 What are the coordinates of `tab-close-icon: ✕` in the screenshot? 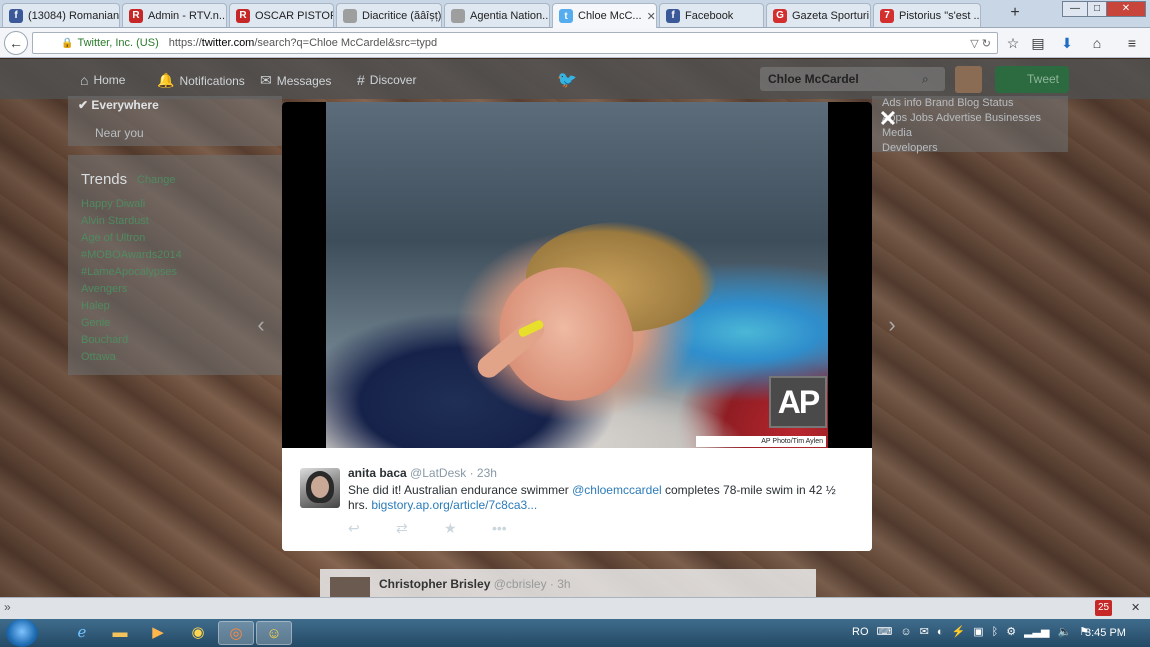 It's located at (651, 16).